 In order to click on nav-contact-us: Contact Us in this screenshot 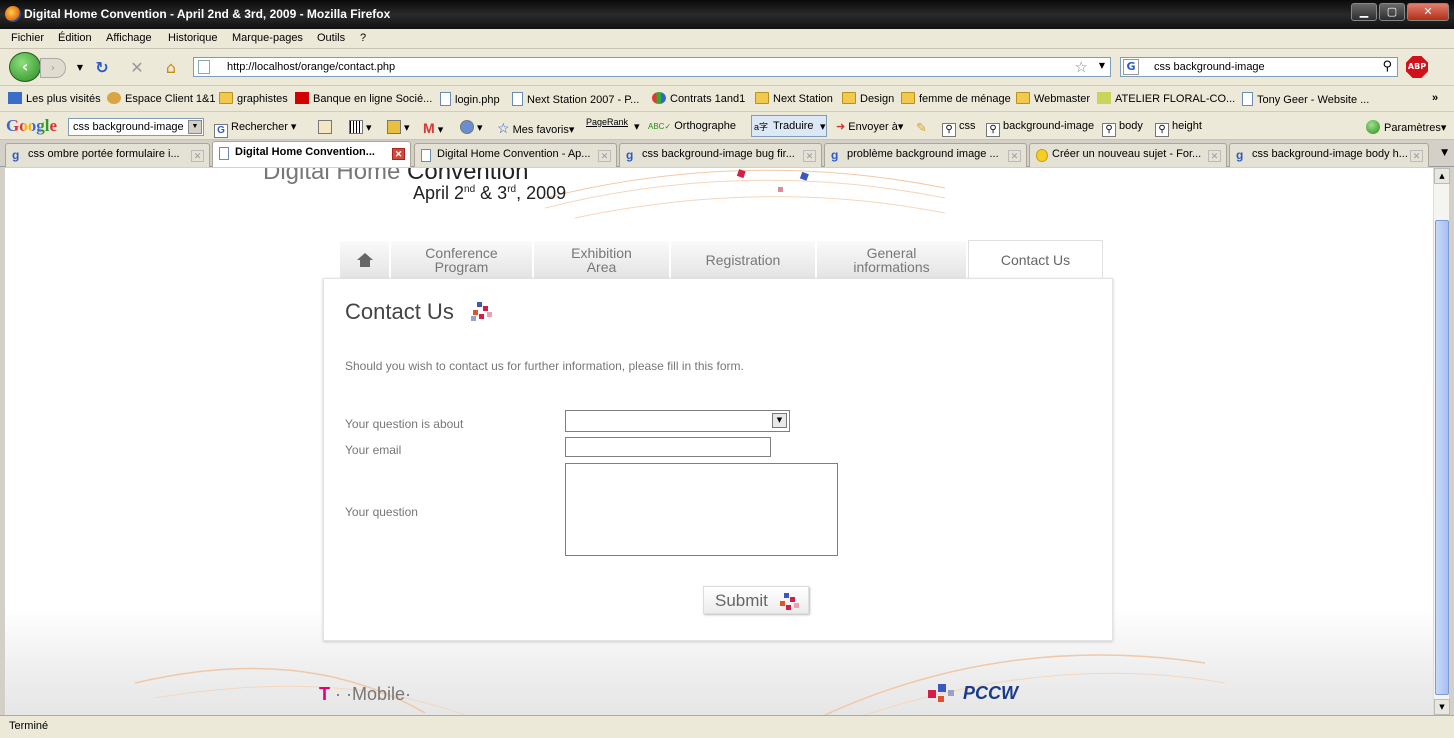, I will do `click(1035, 259)`.